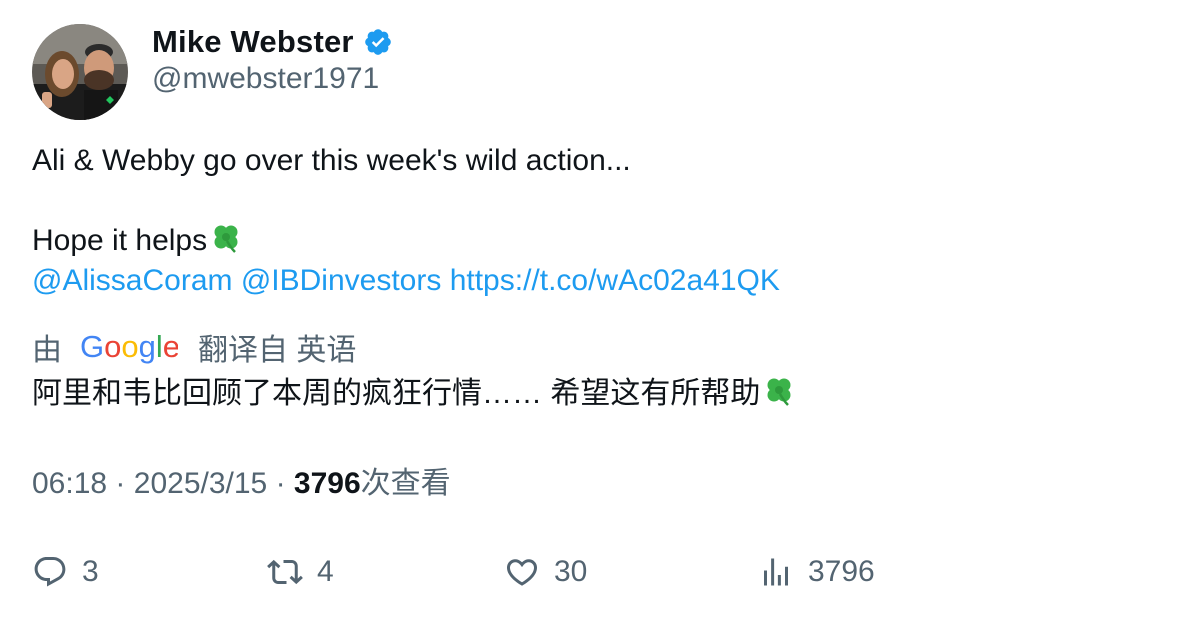  I want to click on google-logo: Google, so click(129, 347).